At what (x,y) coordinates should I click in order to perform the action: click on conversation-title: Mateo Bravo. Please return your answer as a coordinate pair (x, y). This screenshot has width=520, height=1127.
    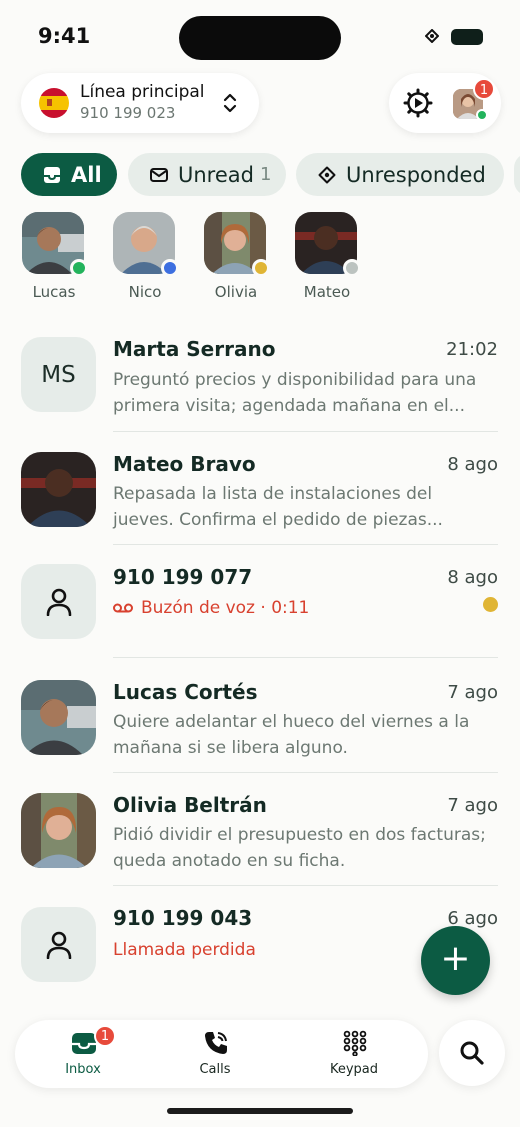
    Looking at the image, I should click on (184, 464).